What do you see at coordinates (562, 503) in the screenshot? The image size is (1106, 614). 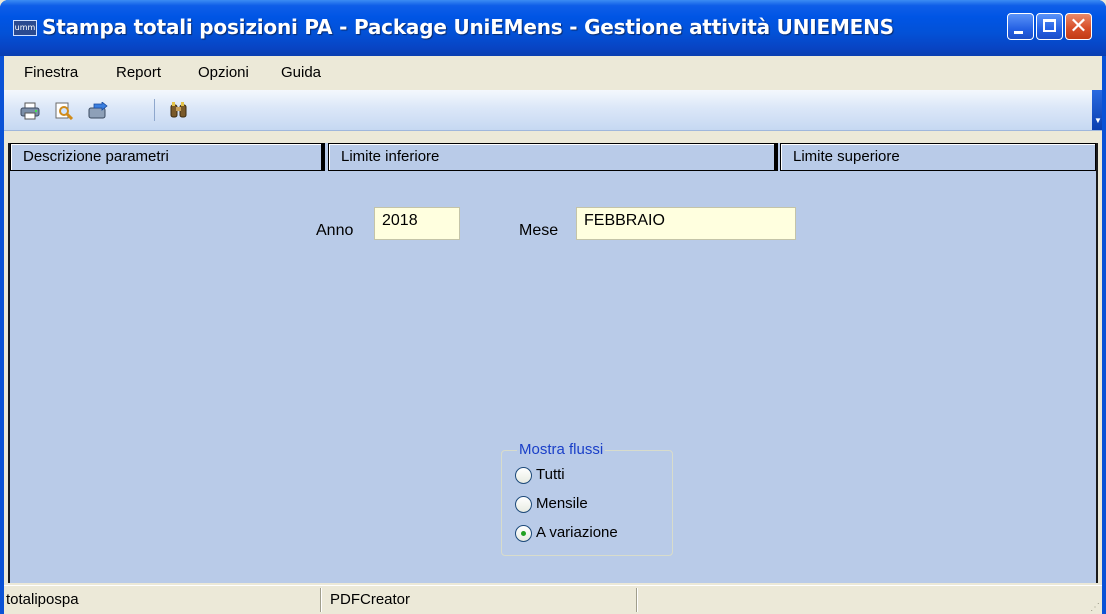 I see `radio-mensile-label: Mensile` at bounding box center [562, 503].